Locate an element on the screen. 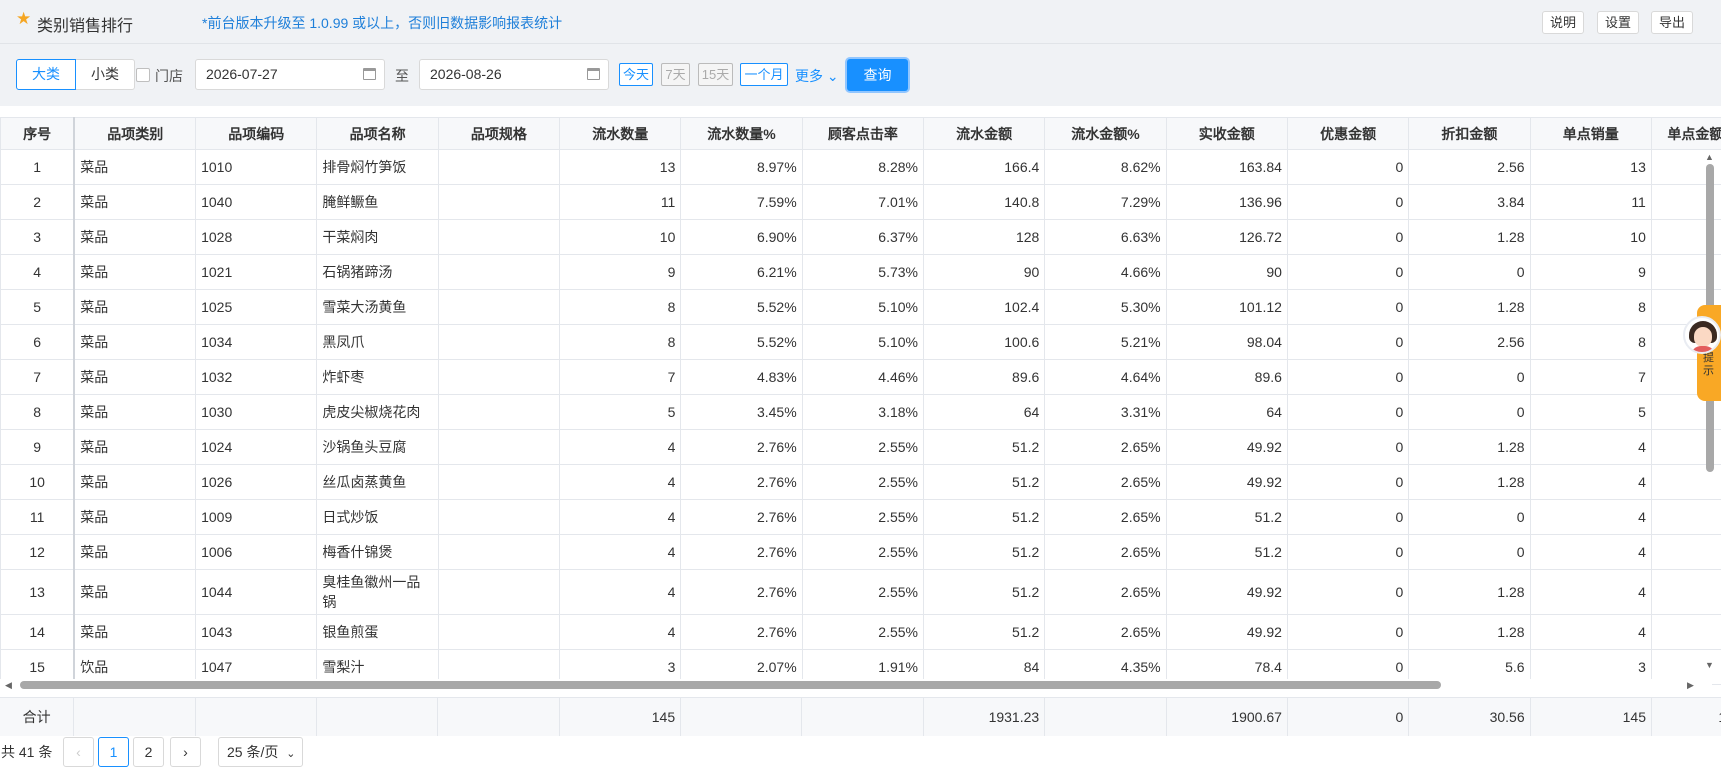 This screenshot has width=1721, height=773. table-cell: 梅香什锦煲 is located at coordinates (377, 552).